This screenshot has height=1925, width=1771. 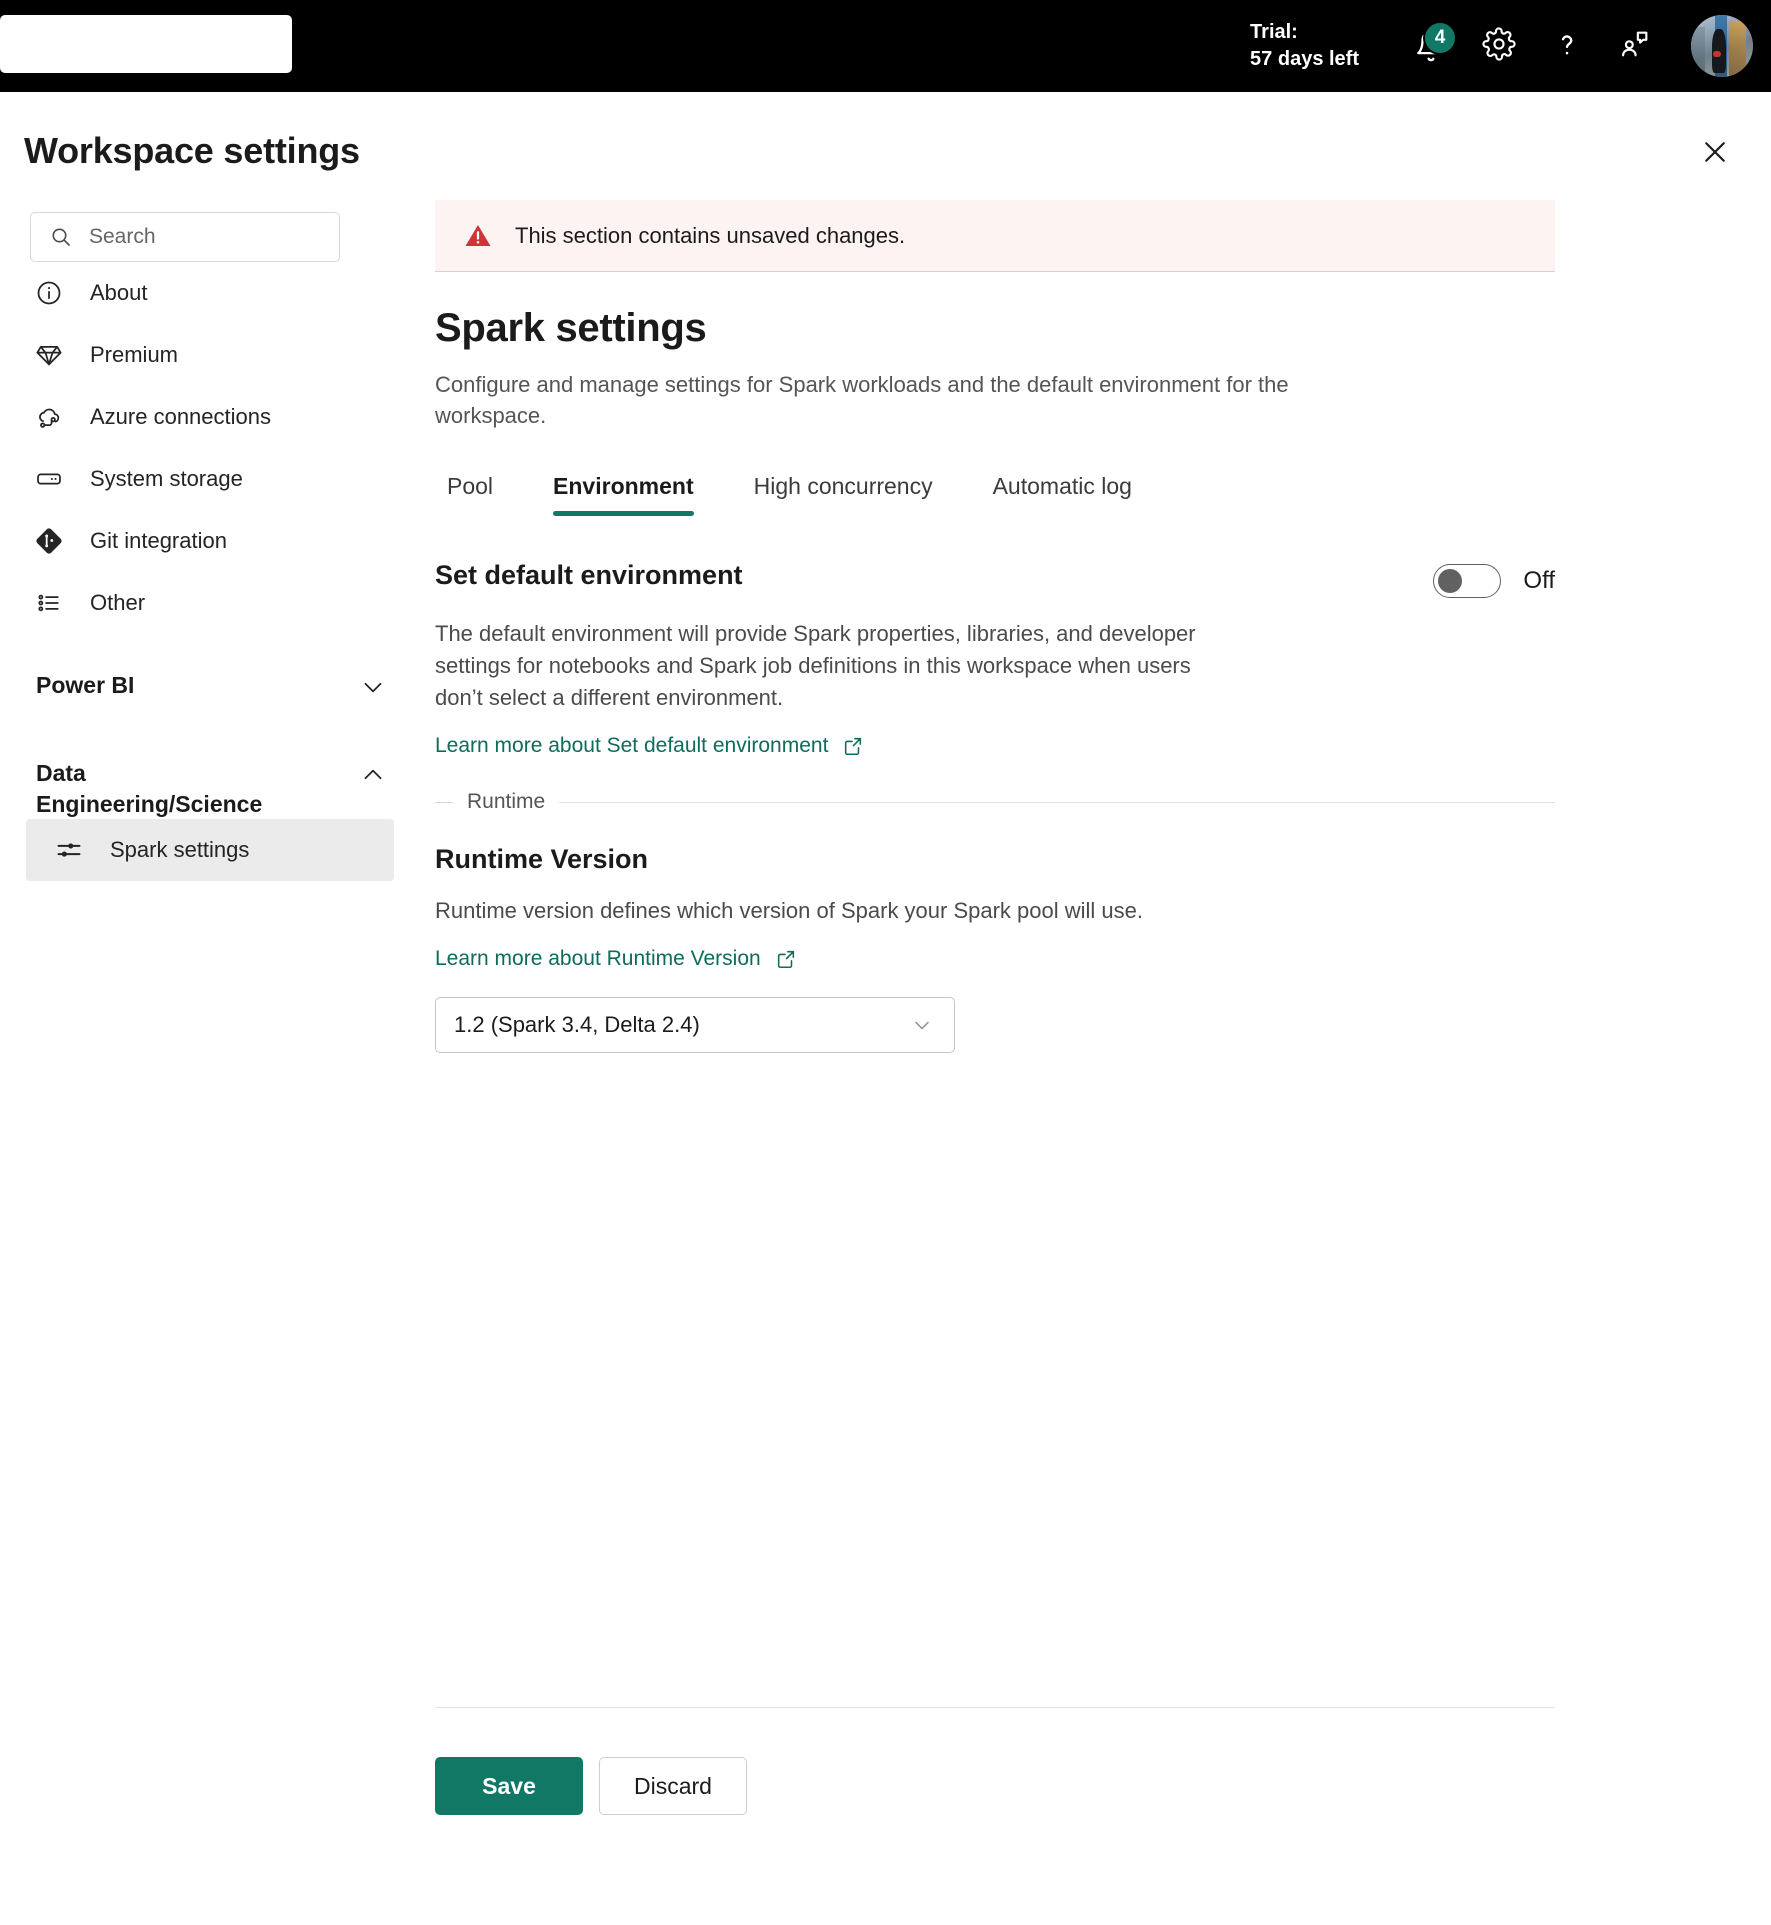 I want to click on section-heading: Spark settings, so click(x=571, y=328).